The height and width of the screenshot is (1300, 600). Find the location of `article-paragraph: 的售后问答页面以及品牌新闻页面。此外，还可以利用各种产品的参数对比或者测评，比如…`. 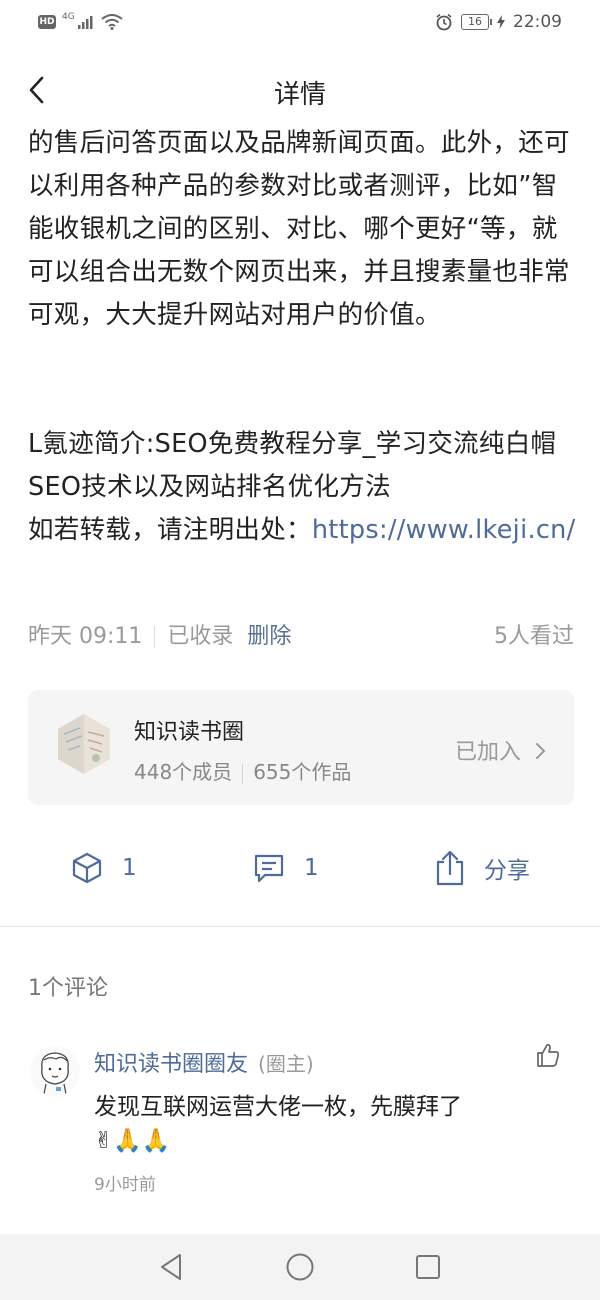

article-paragraph: 的售后问答页面以及品牌新闻页面。此外，还可以利用各种产品的参数对比或者测评，比如… is located at coordinates (299, 229).